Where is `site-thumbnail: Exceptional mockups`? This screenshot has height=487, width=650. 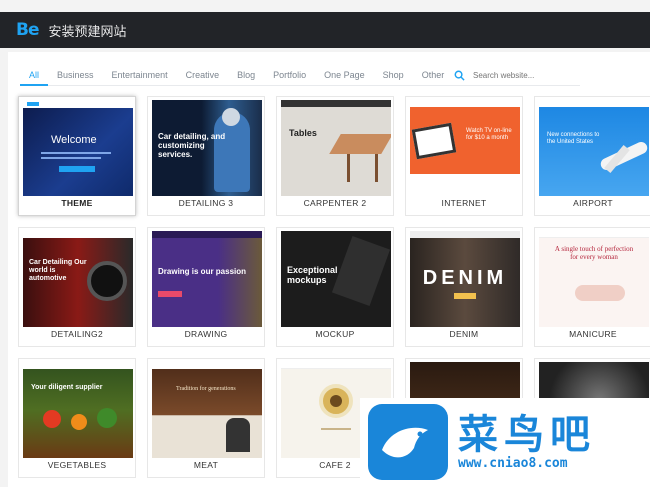 site-thumbnail: Exceptional mockups is located at coordinates (336, 279).